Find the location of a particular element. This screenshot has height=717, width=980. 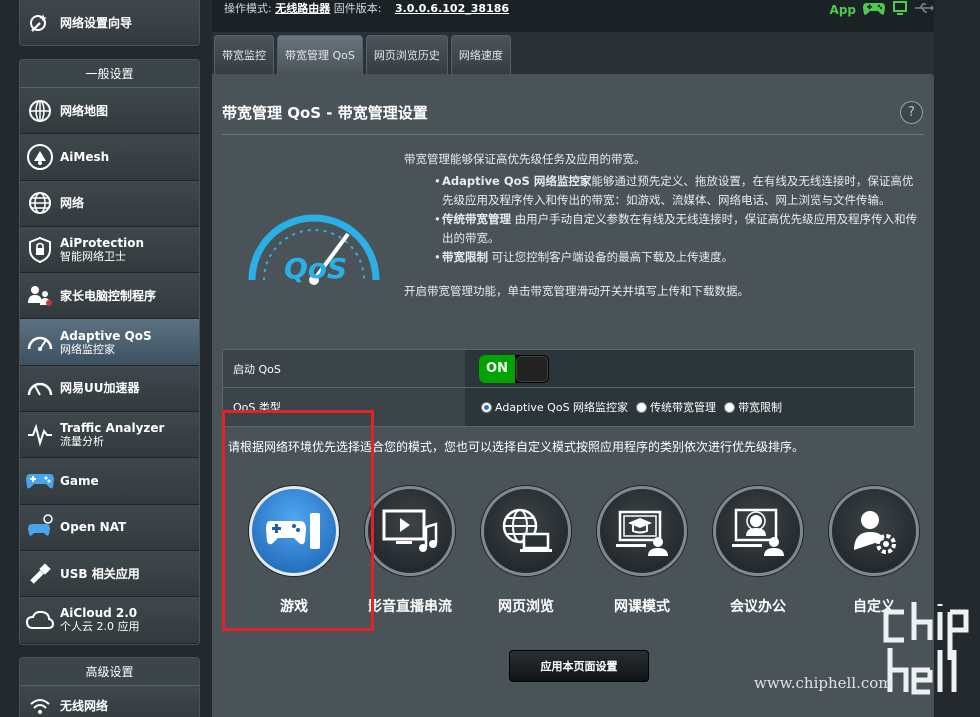

sidebar-item-label-text: 网易UU加速器 is located at coordinates (100, 388).